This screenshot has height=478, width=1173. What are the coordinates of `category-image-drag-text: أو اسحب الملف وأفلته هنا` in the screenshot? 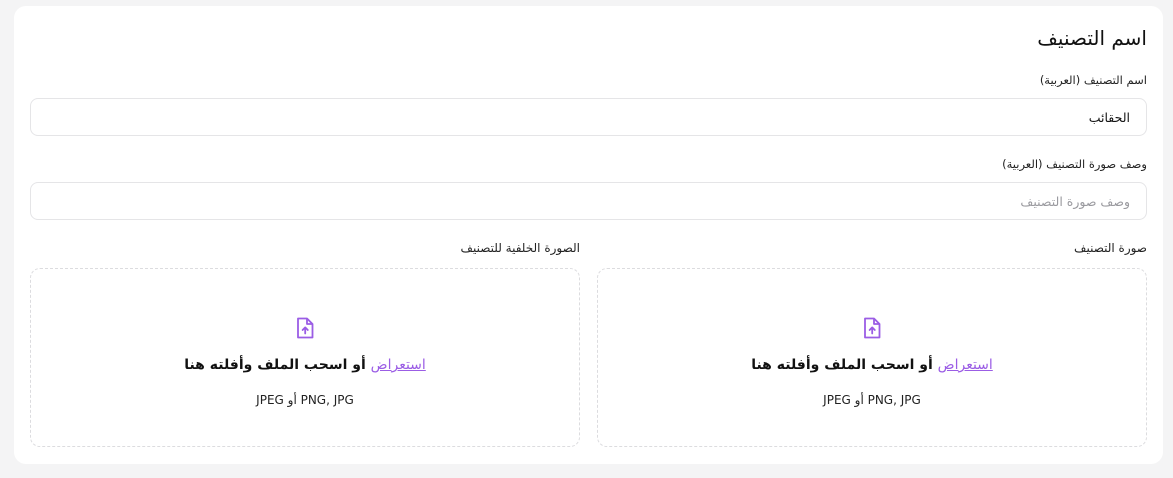 It's located at (844, 365).